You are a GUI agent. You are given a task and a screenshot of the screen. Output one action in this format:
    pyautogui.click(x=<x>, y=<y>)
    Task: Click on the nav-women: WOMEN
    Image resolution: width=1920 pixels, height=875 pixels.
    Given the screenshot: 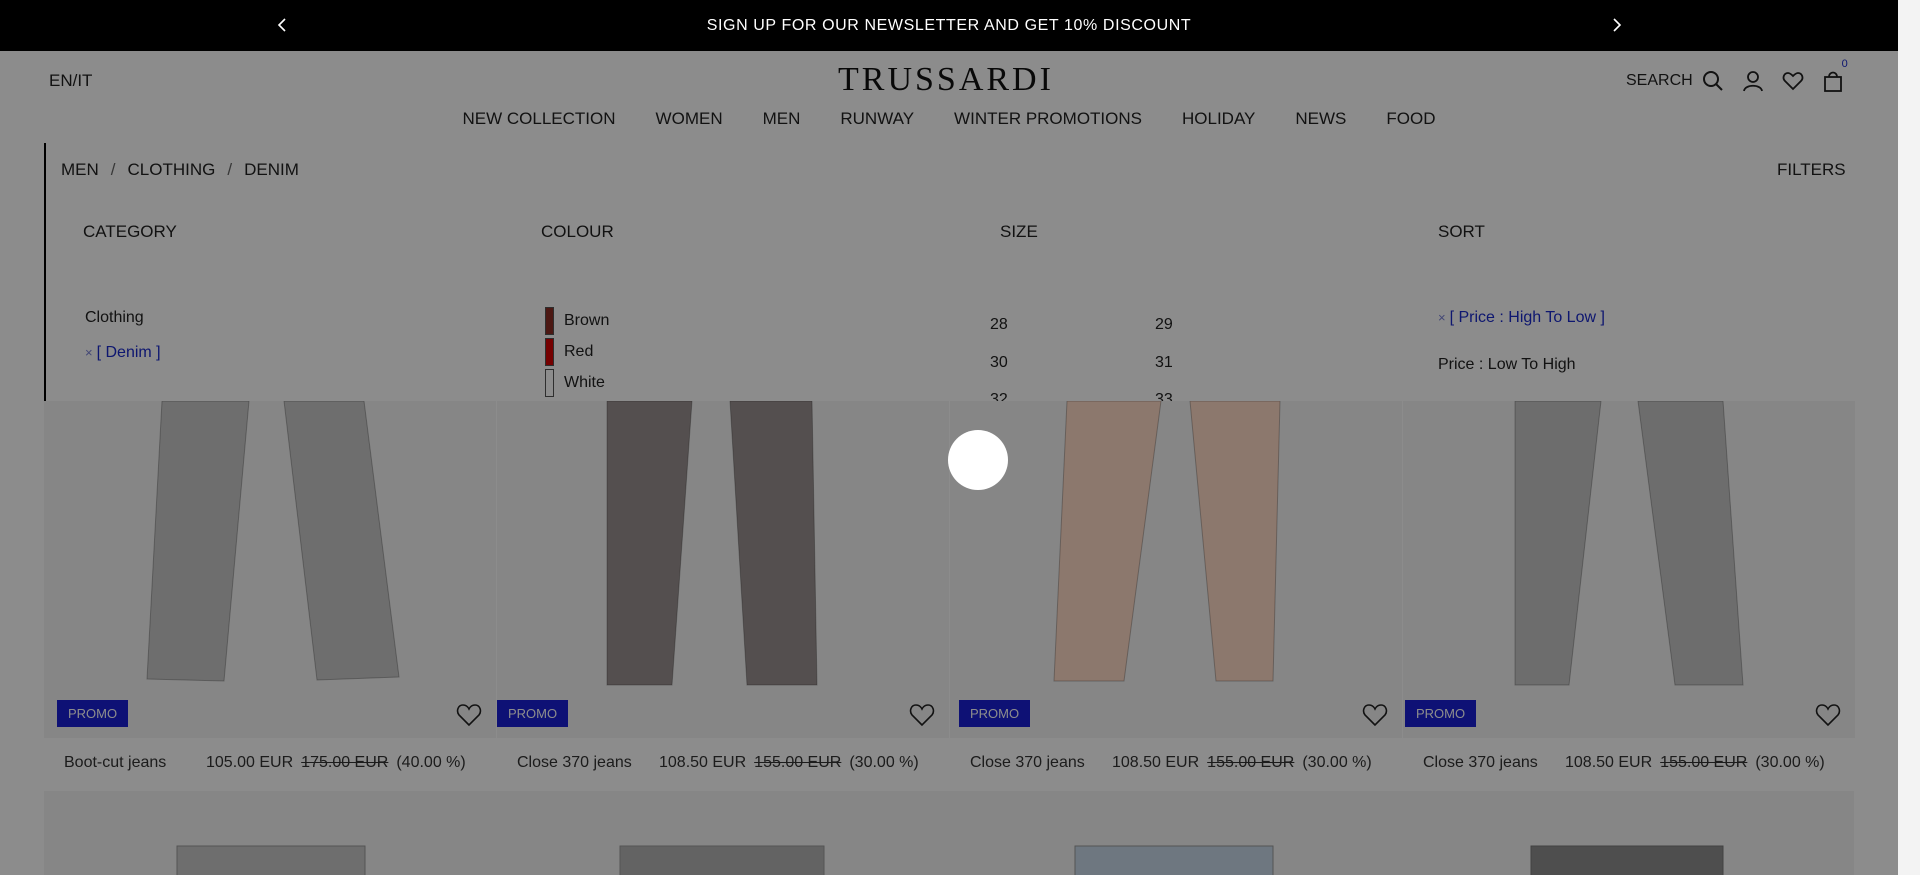 What is the action you would take?
    pyautogui.click(x=689, y=119)
    